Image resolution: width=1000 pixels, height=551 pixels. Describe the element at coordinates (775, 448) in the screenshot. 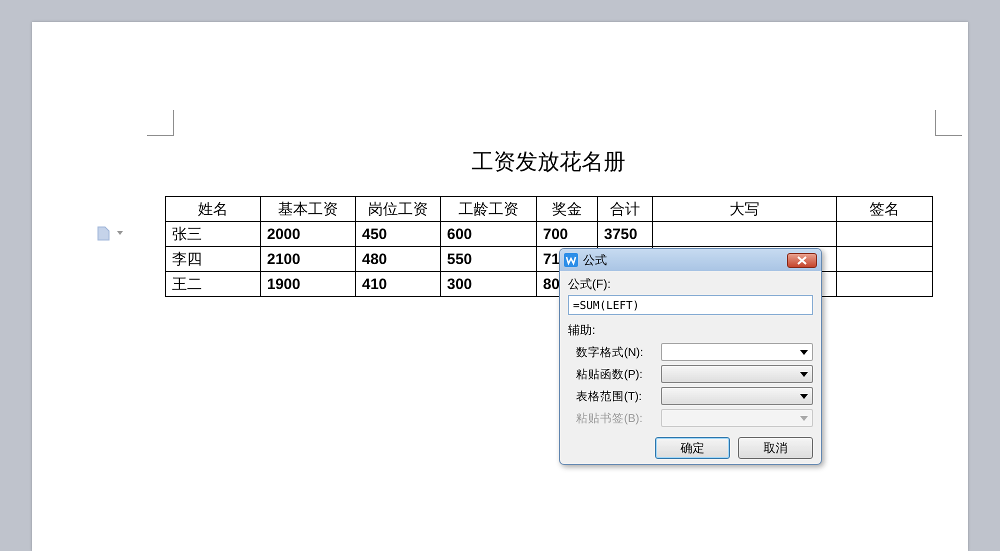

I see `cancel-button: 取消` at that location.